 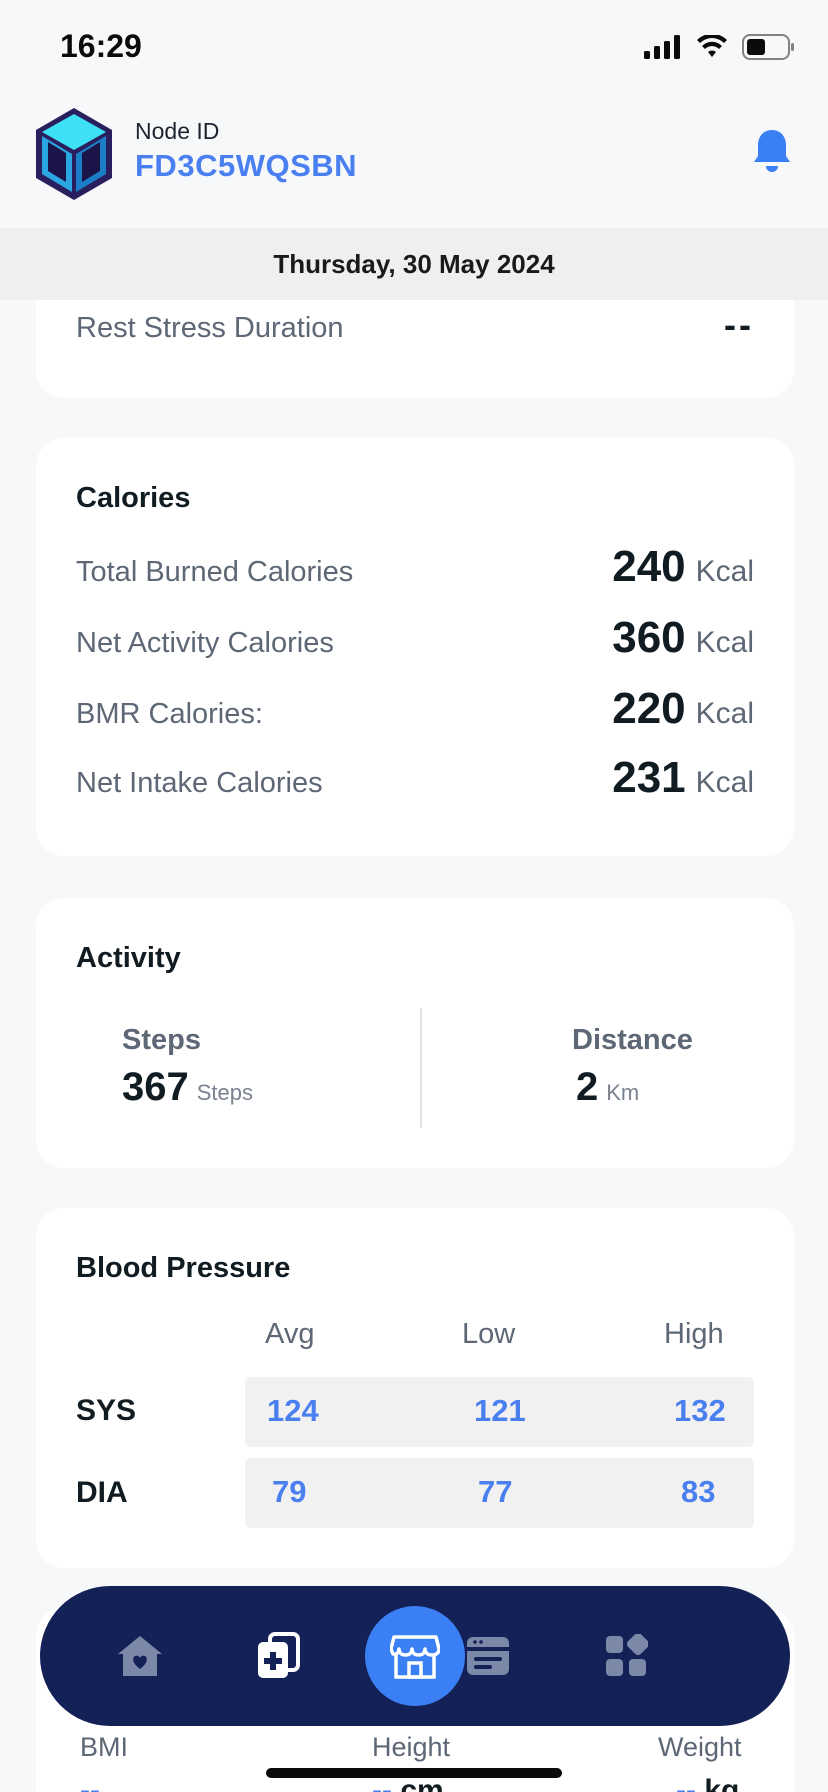 I want to click on calorie-row-label: Net Activity Calories, so click(x=205, y=643).